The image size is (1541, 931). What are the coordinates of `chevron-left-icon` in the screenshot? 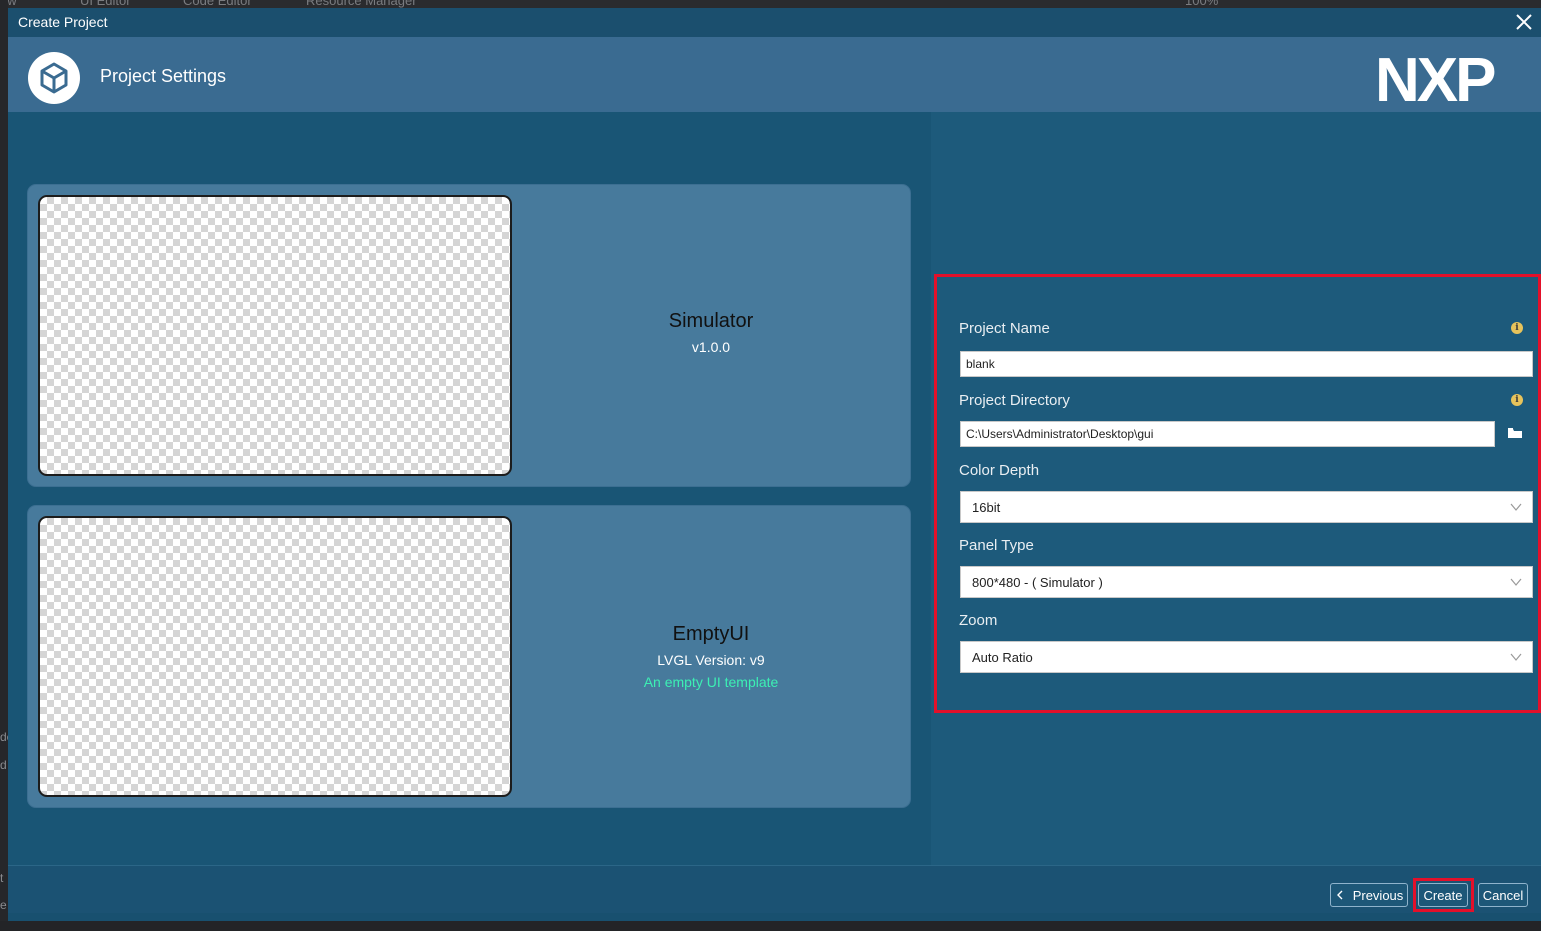 It's located at (1339, 895).